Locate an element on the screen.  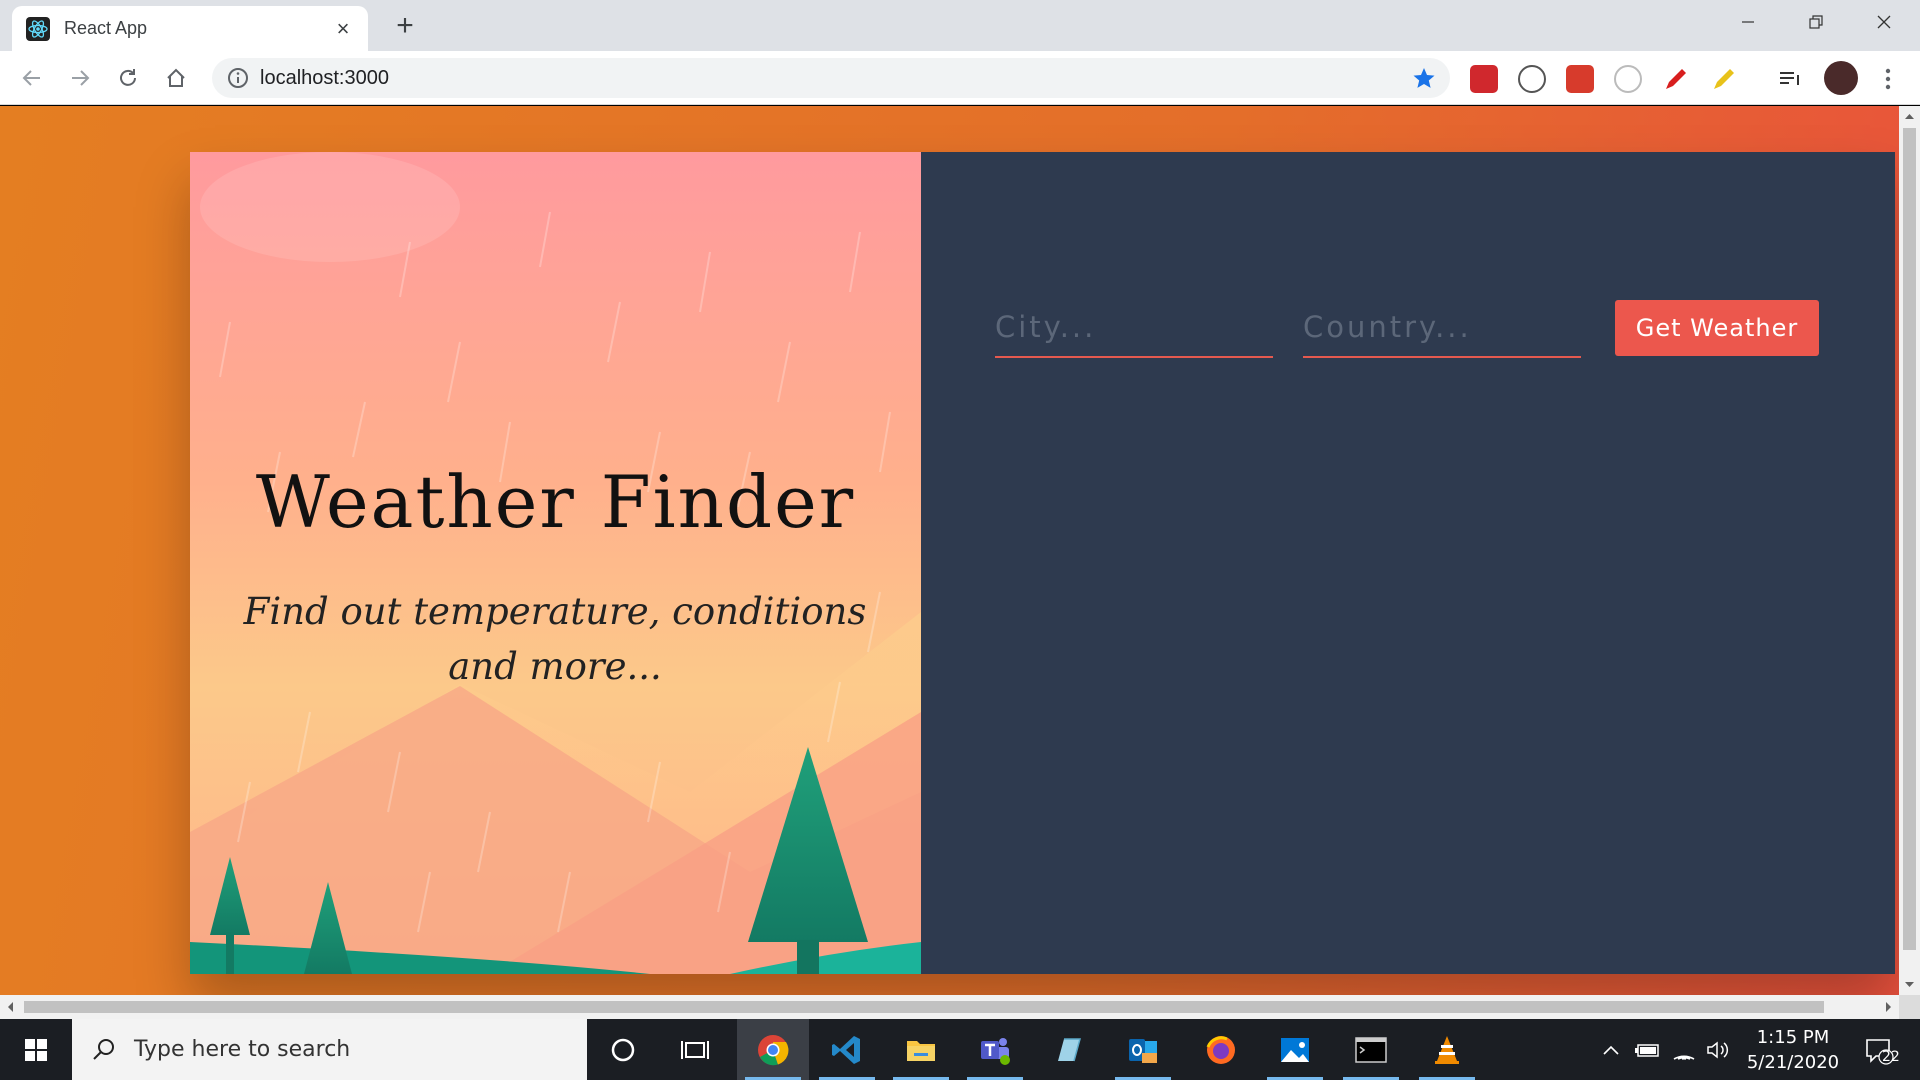
horizontal-scrollbar is located at coordinates (949, 1007).